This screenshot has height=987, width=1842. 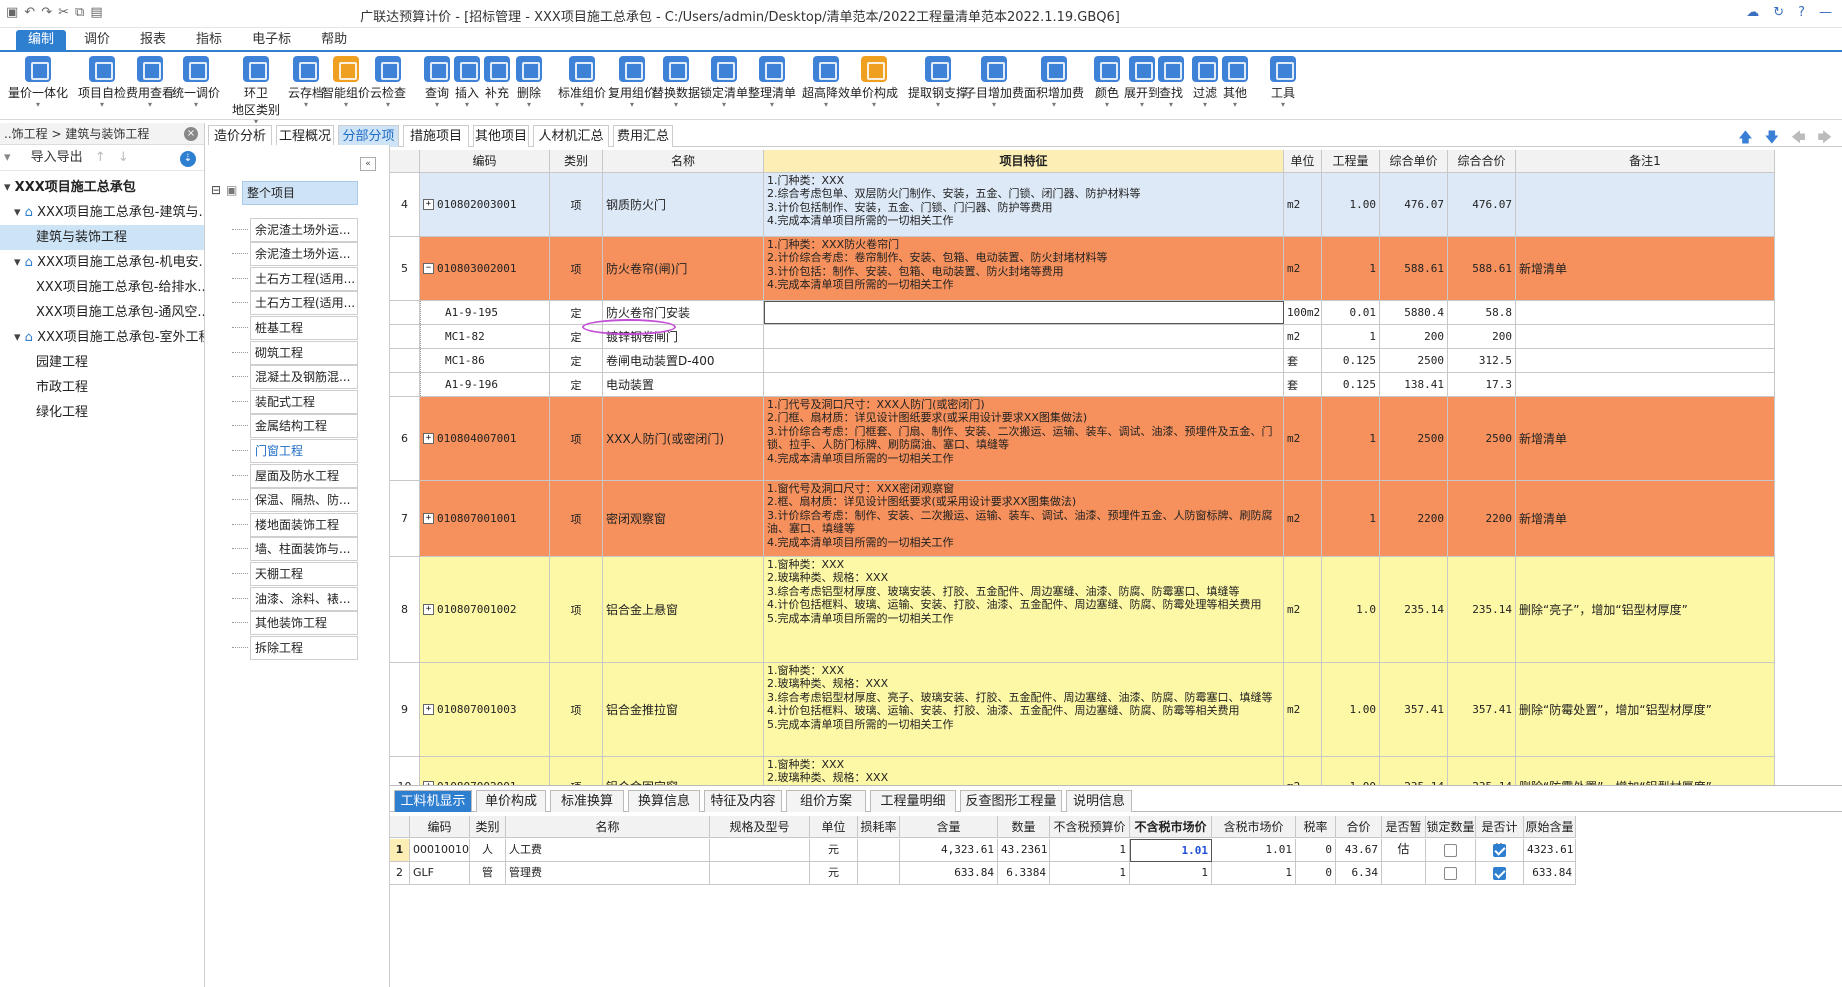 I want to click on resource-cell-mkt: 1, so click(x=1171, y=873).